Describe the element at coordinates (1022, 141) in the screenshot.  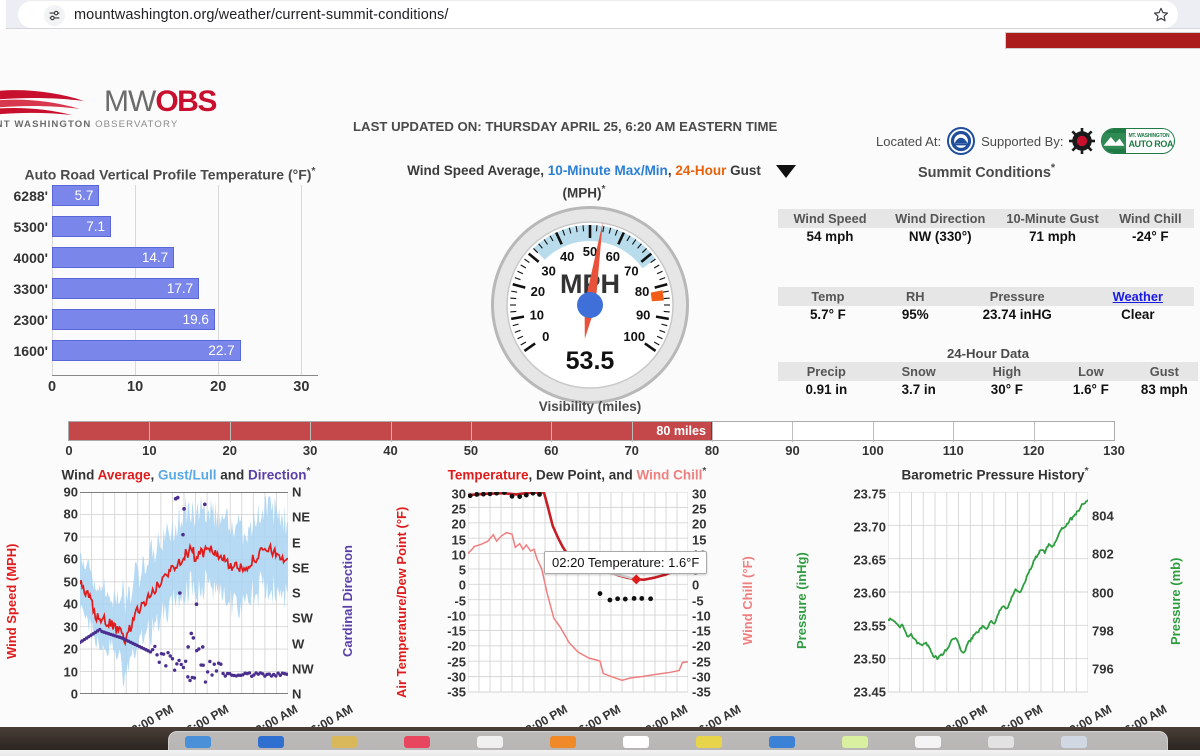
I see `supported-by-label: Supported By:` at that location.